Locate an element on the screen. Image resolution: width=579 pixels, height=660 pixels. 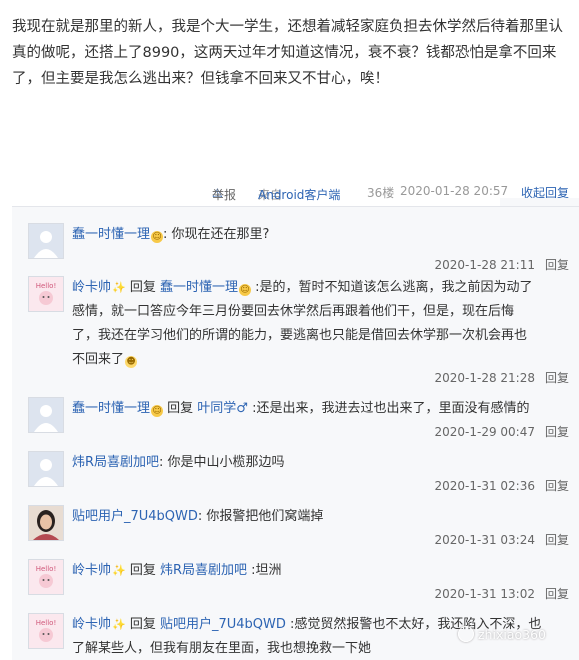
reply-target-username: 蠢一时懂一理 is located at coordinates (199, 287).